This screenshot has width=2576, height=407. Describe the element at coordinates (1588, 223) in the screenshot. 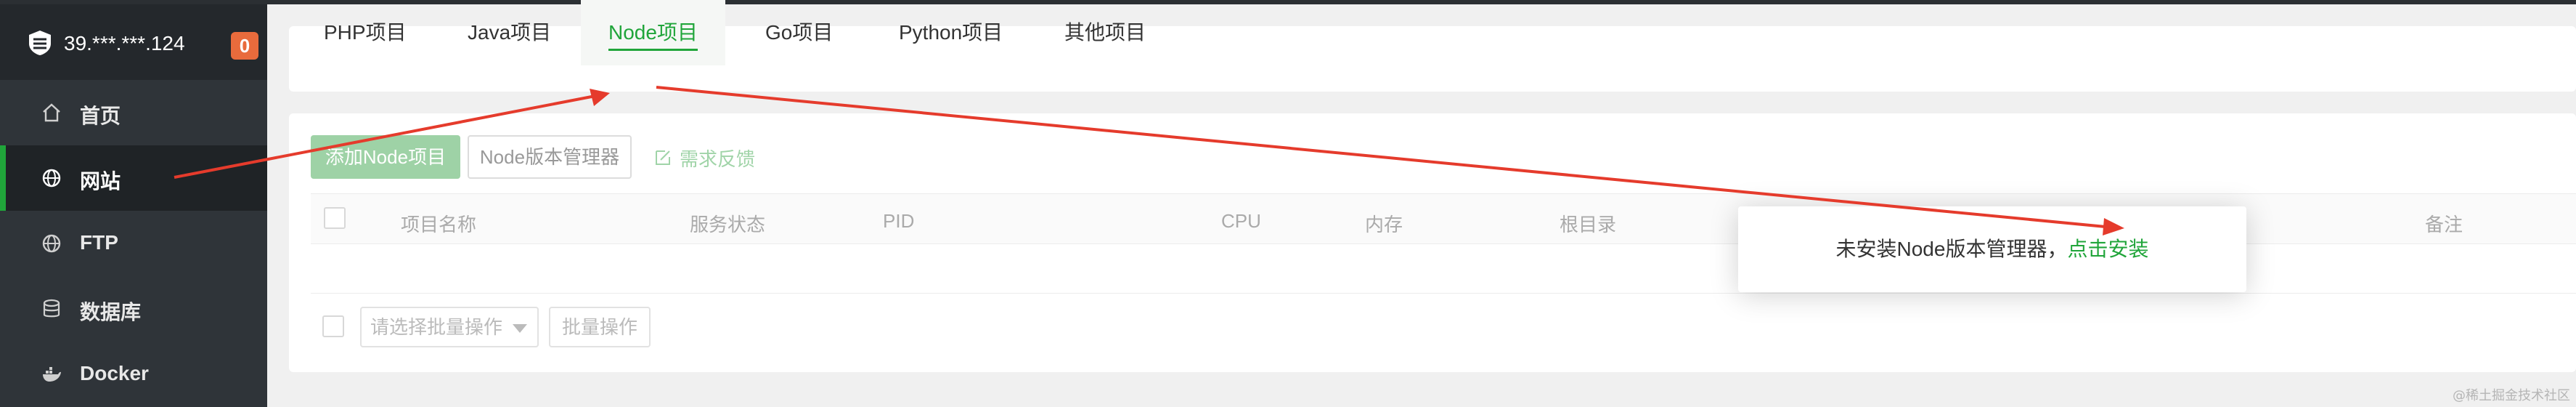

I see `column-root-dir: 根目录` at that location.